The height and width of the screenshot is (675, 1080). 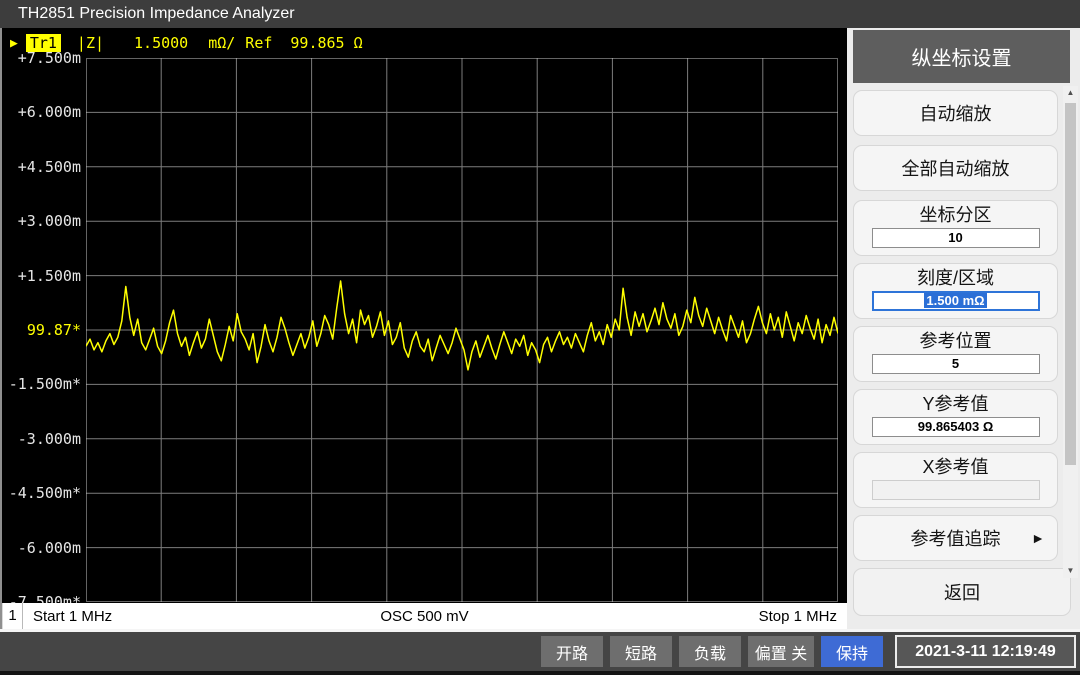 I want to click on y-axis-tick-label: +7.500m, so click(x=49, y=58).